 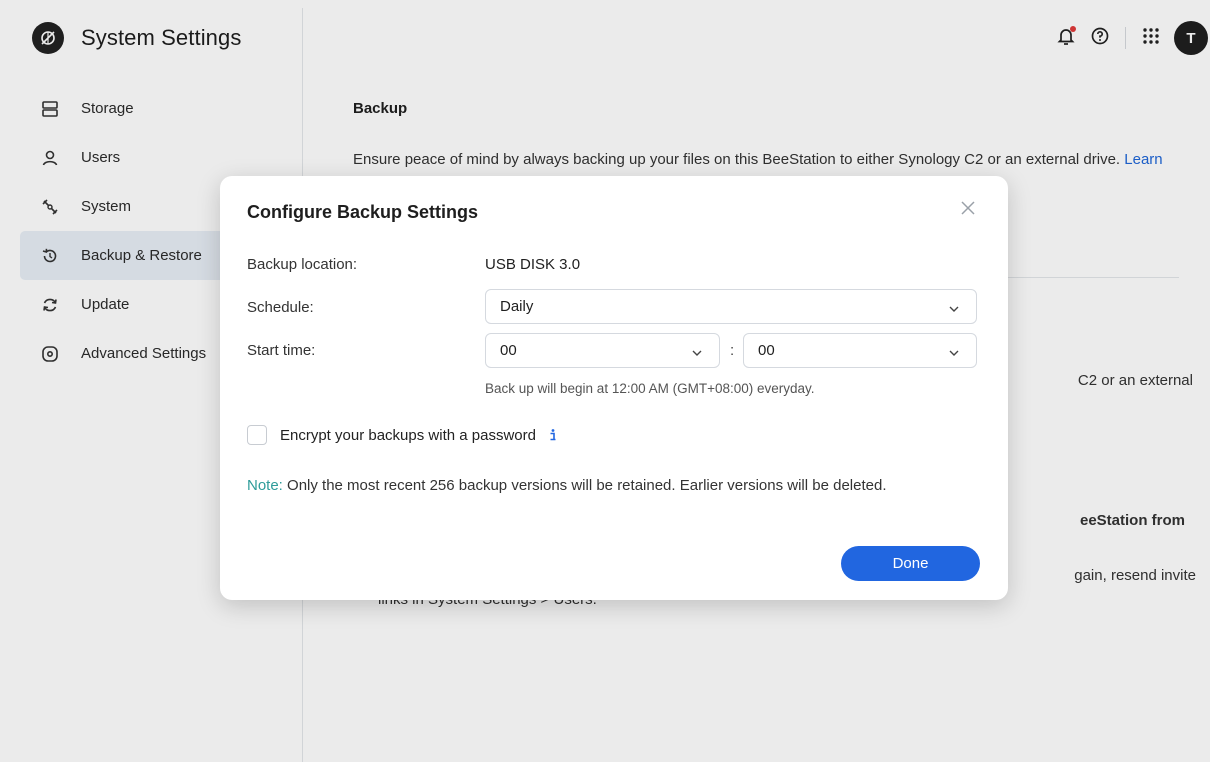 I want to click on schedule-select-value: Daily, so click(x=517, y=306).